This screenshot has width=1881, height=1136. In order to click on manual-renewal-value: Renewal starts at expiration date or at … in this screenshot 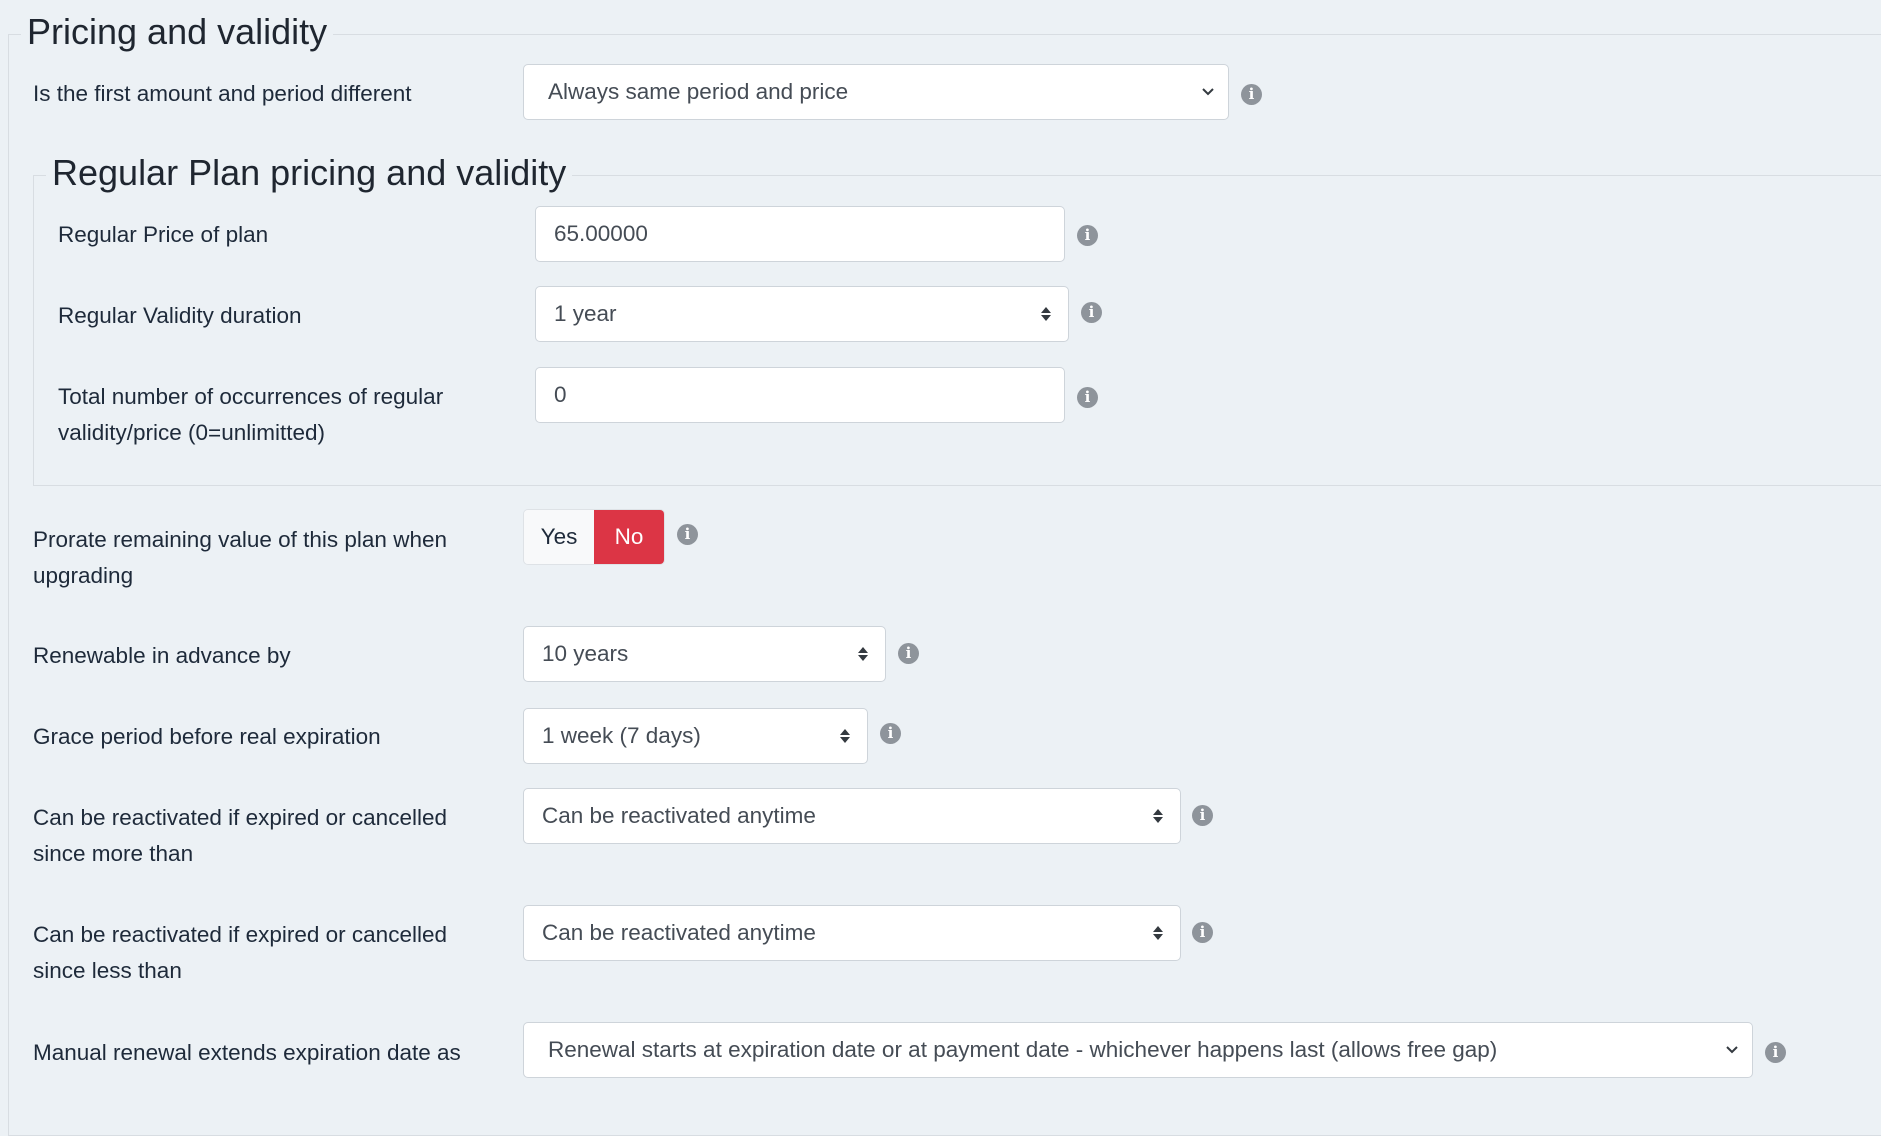, I will do `click(1023, 1049)`.